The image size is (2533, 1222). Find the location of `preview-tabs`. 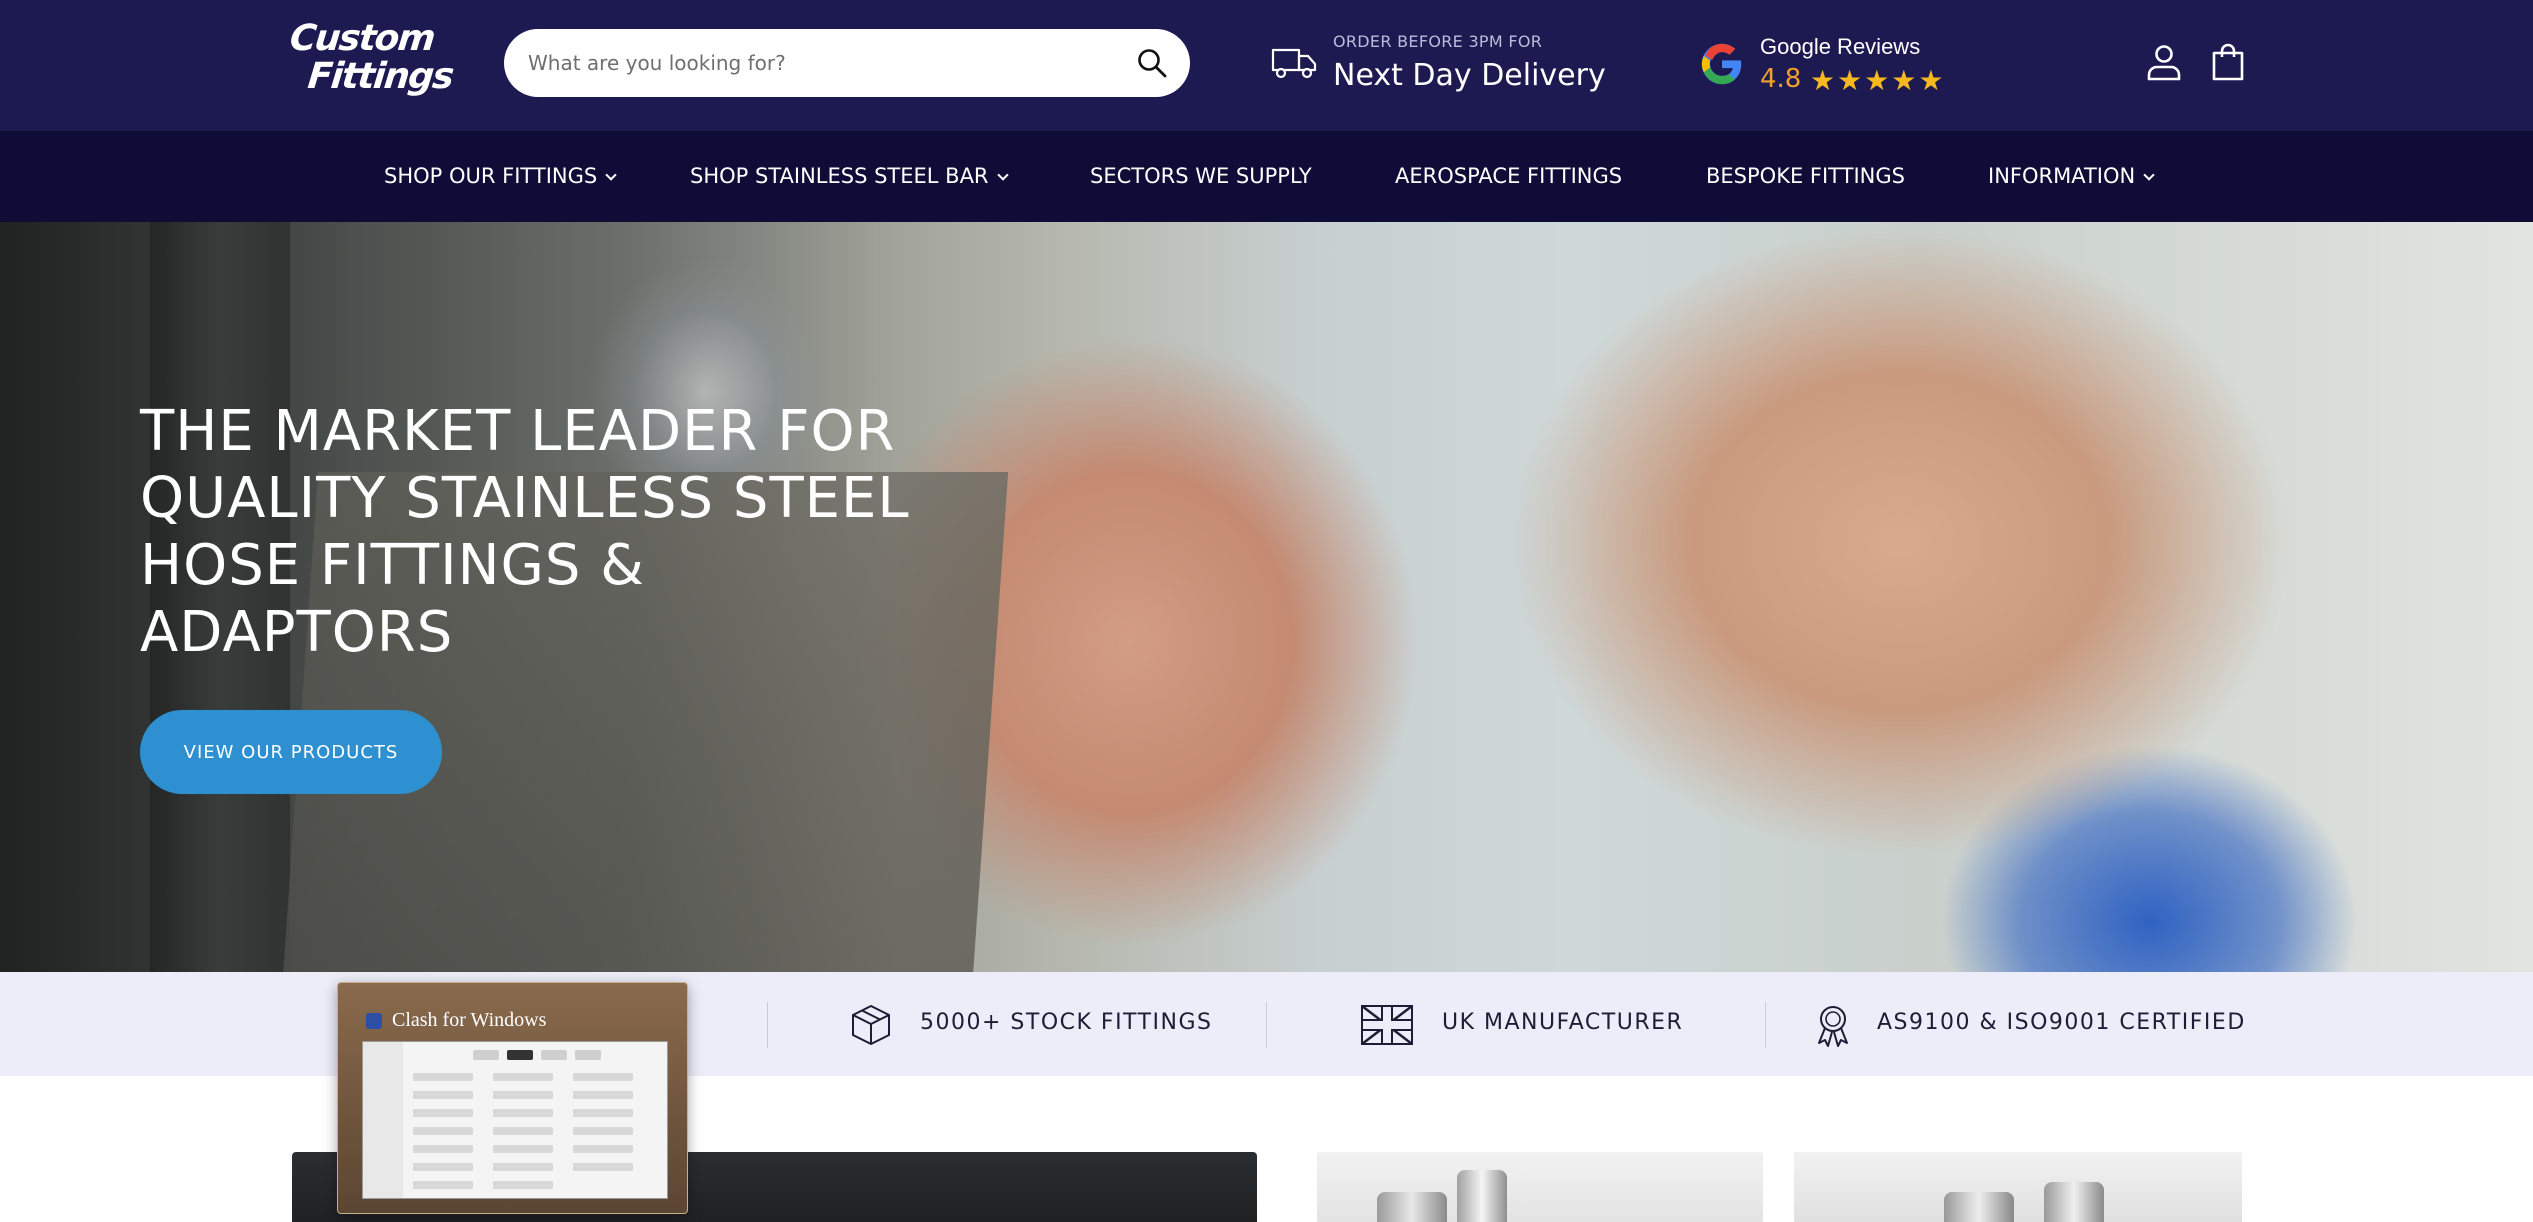

preview-tabs is located at coordinates (538, 1055).